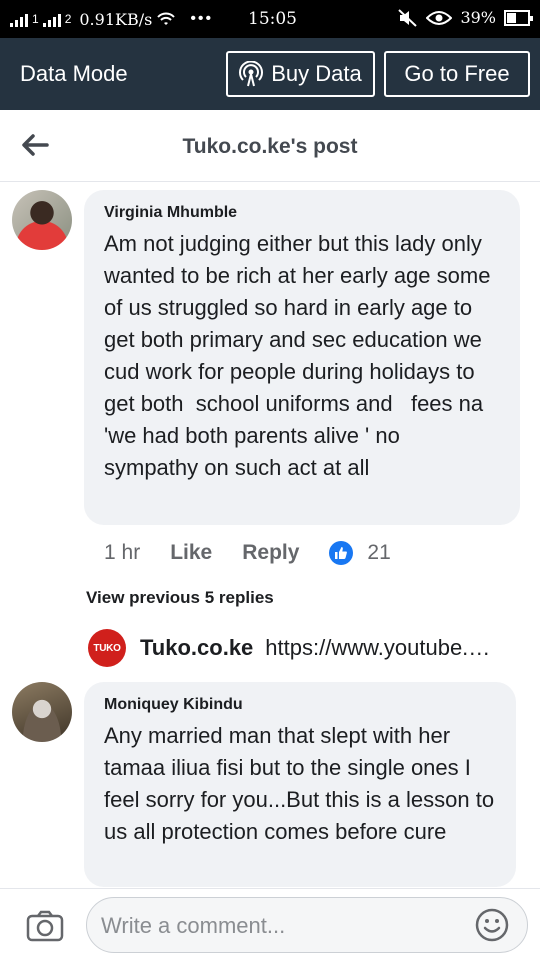 Image resolution: width=540 pixels, height=960 pixels. I want to click on reply-button: Reply, so click(270, 553).